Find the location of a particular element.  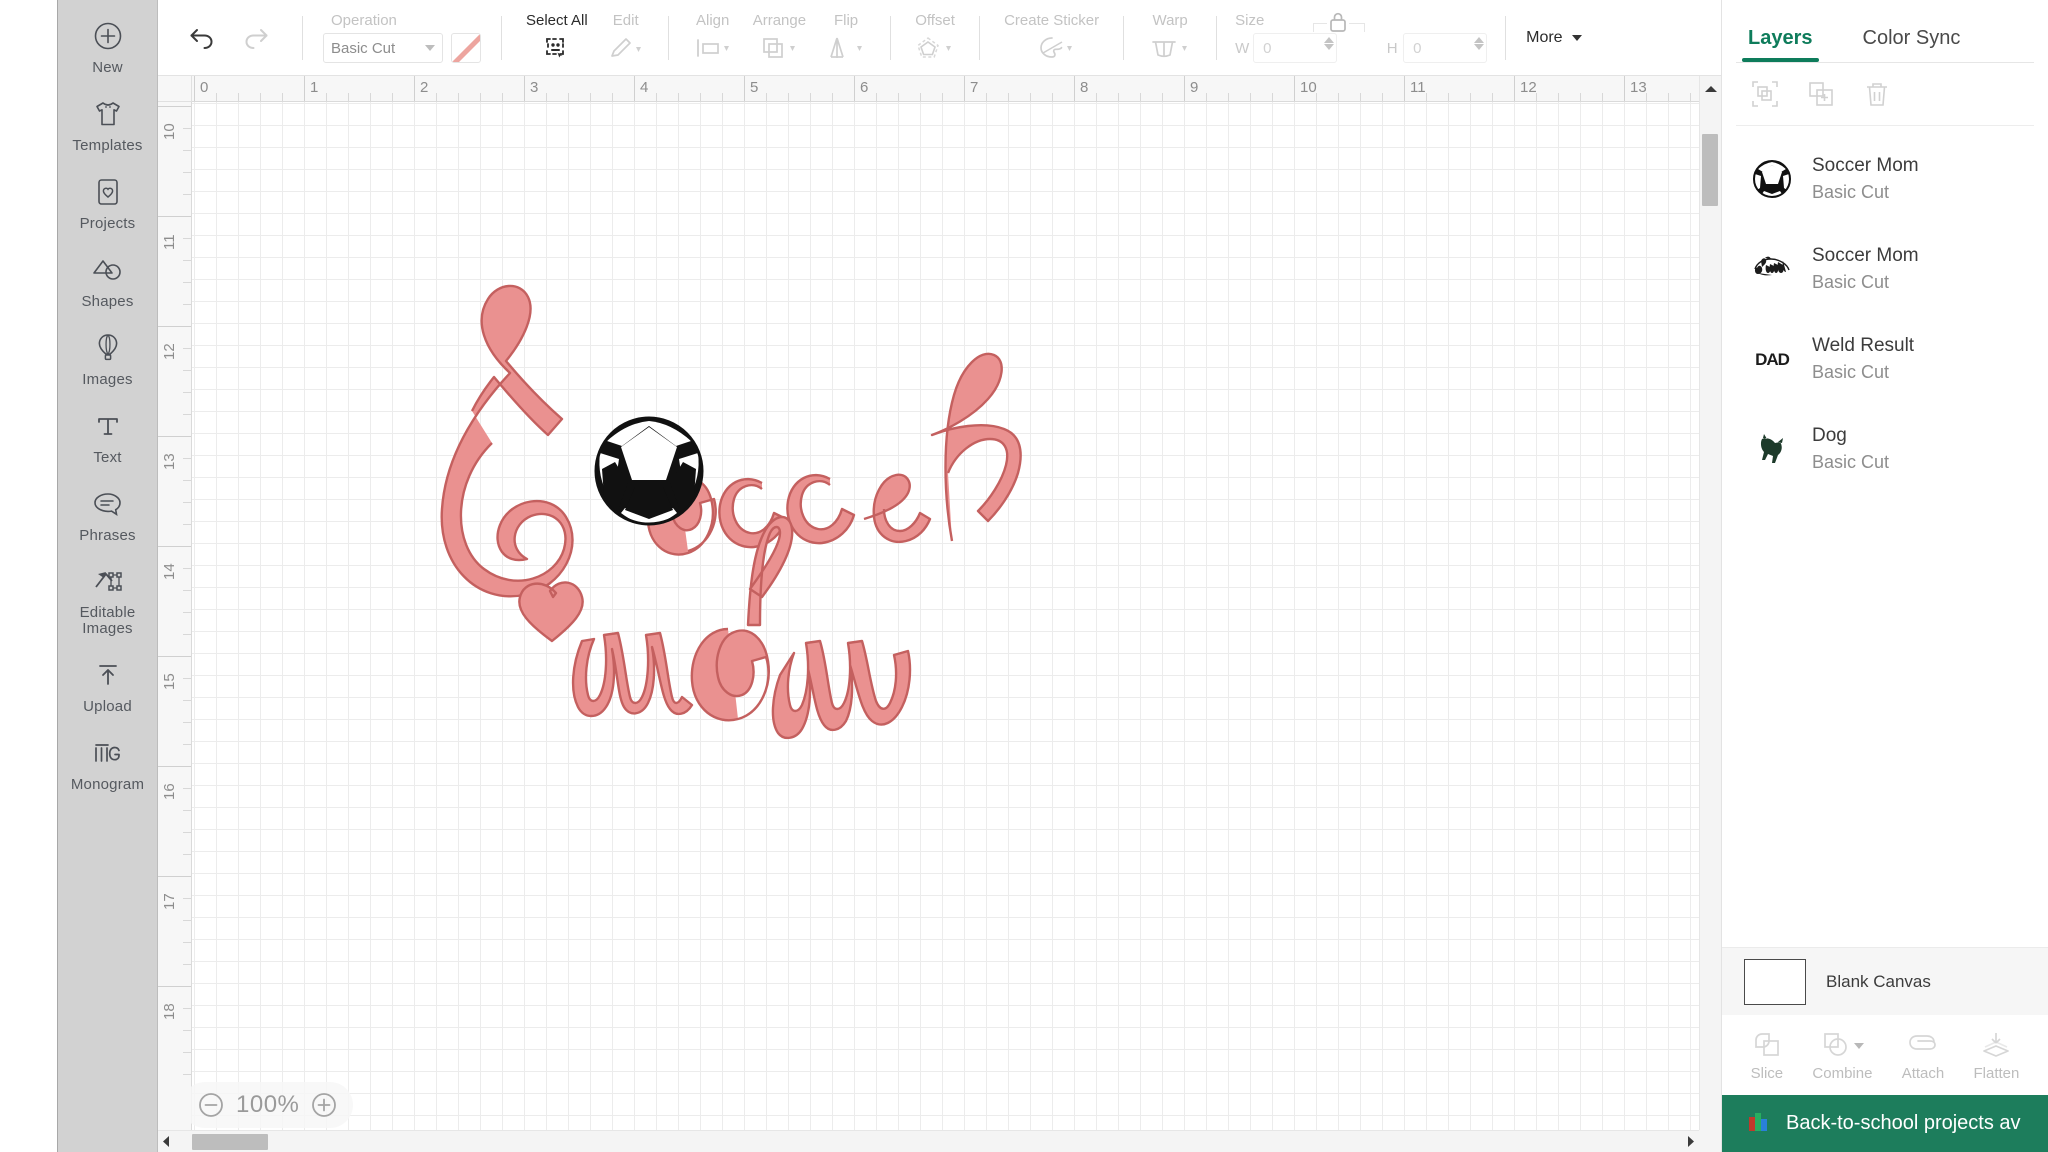

ruler-label: 8 is located at coordinates (1084, 87).